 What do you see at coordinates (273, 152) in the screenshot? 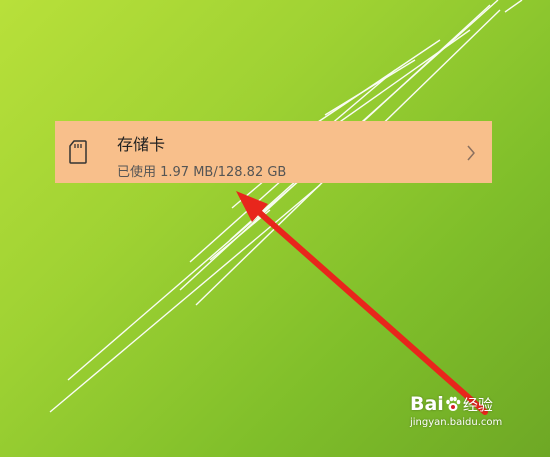
I see `storage-card-row: 存储卡 已使用 1.97 MB/128.82 GB` at bounding box center [273, 152].